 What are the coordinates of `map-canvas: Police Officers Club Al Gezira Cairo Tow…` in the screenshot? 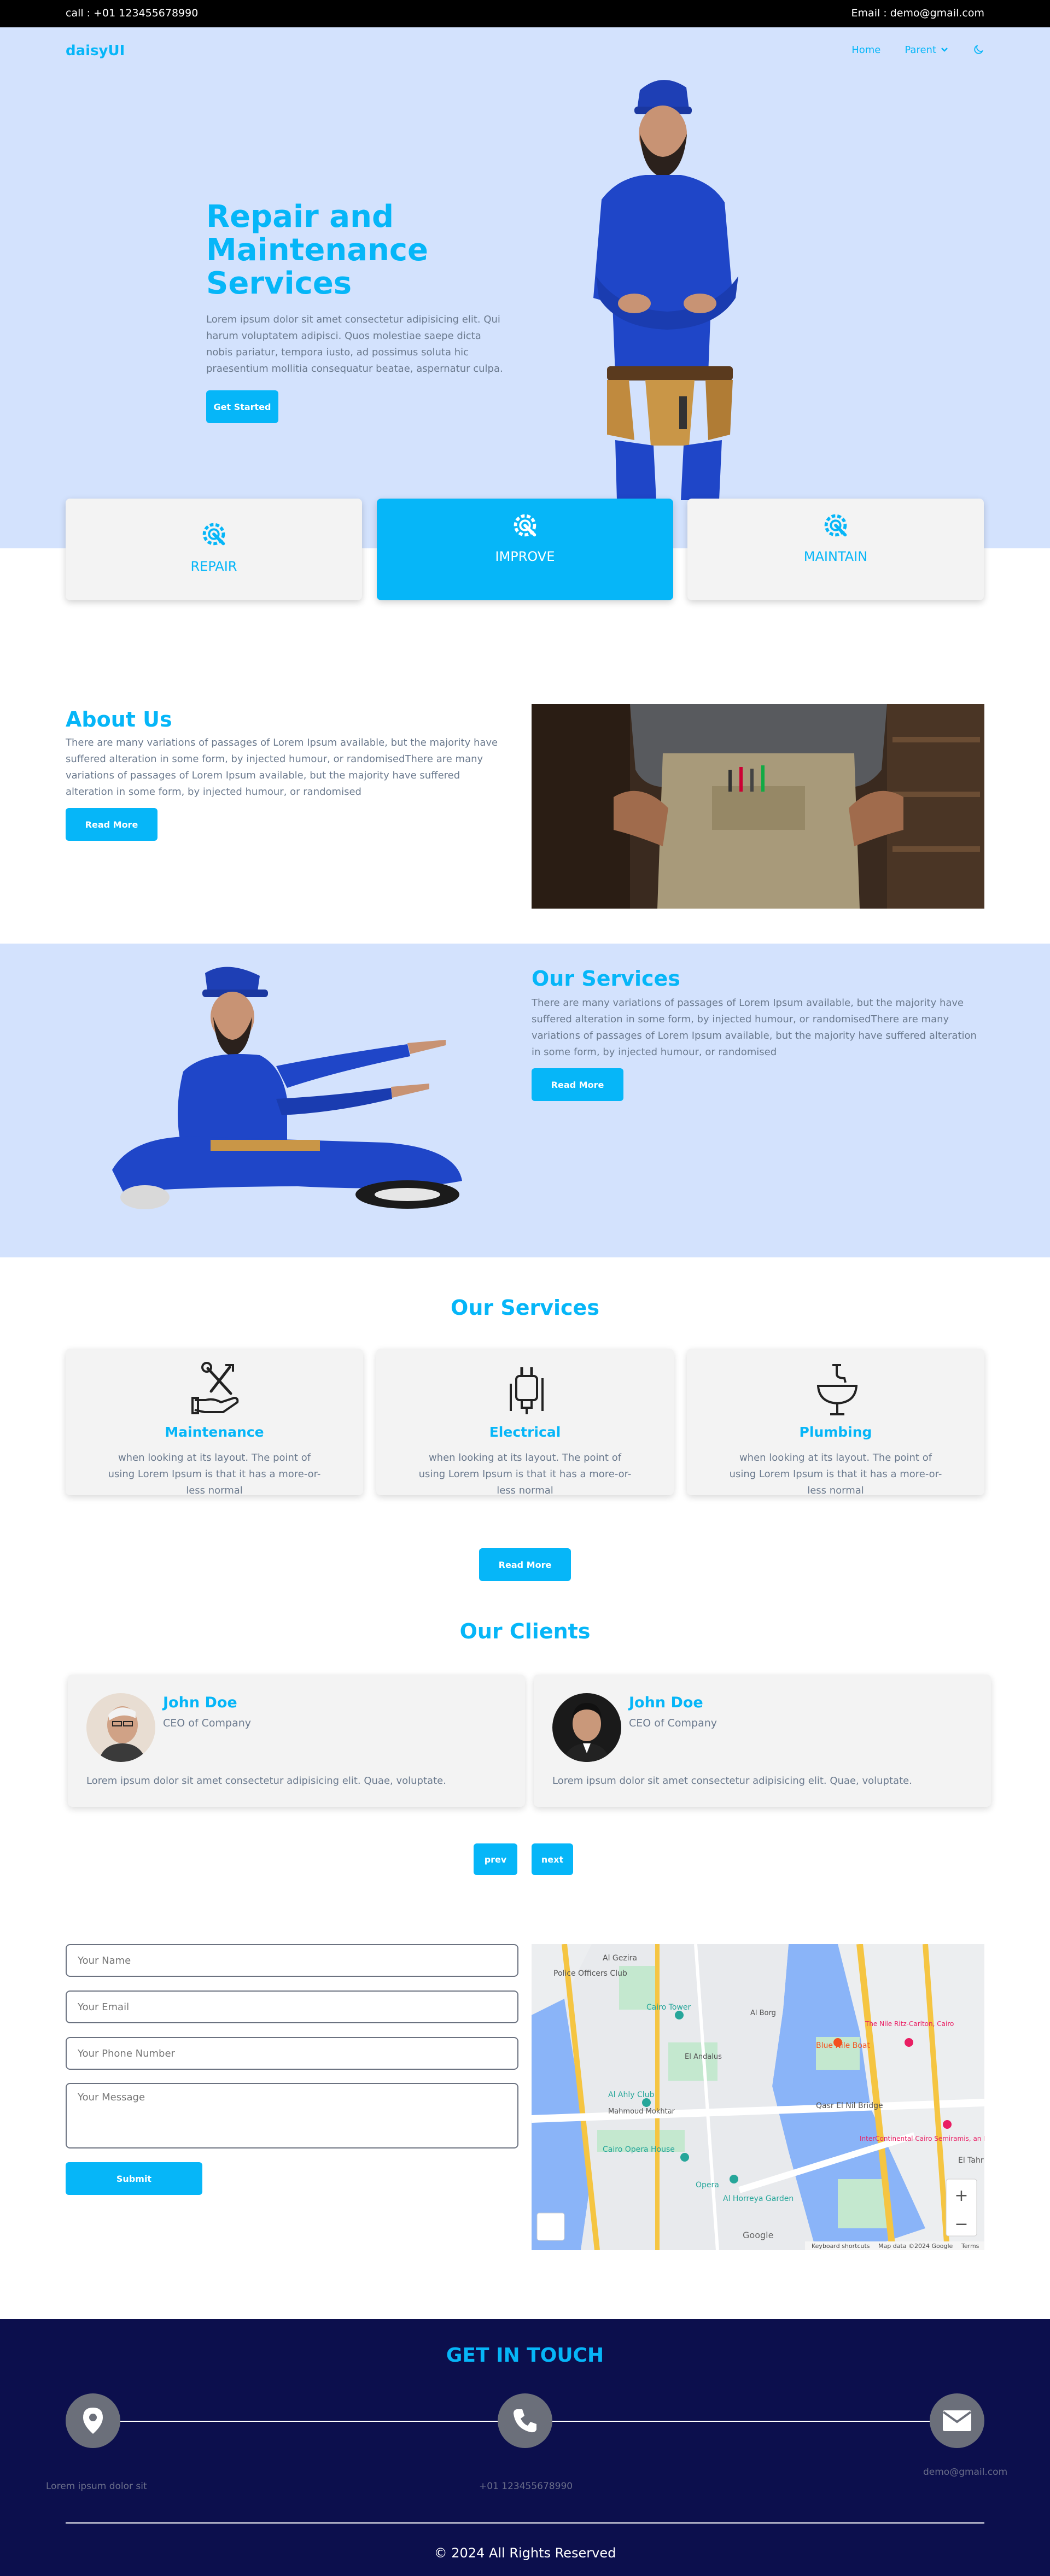 It's located at (758, 2097).